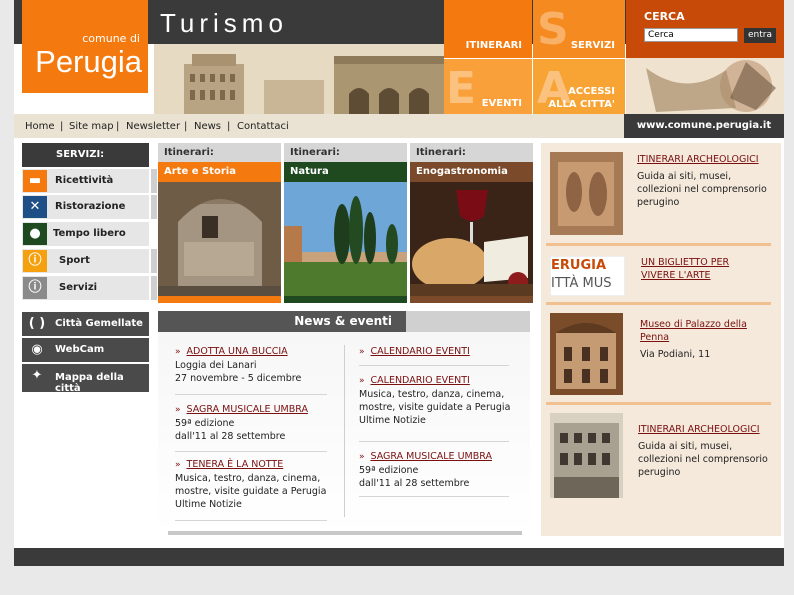 The image size is (794, 595). I want to click on search-input, so click(691, 35).